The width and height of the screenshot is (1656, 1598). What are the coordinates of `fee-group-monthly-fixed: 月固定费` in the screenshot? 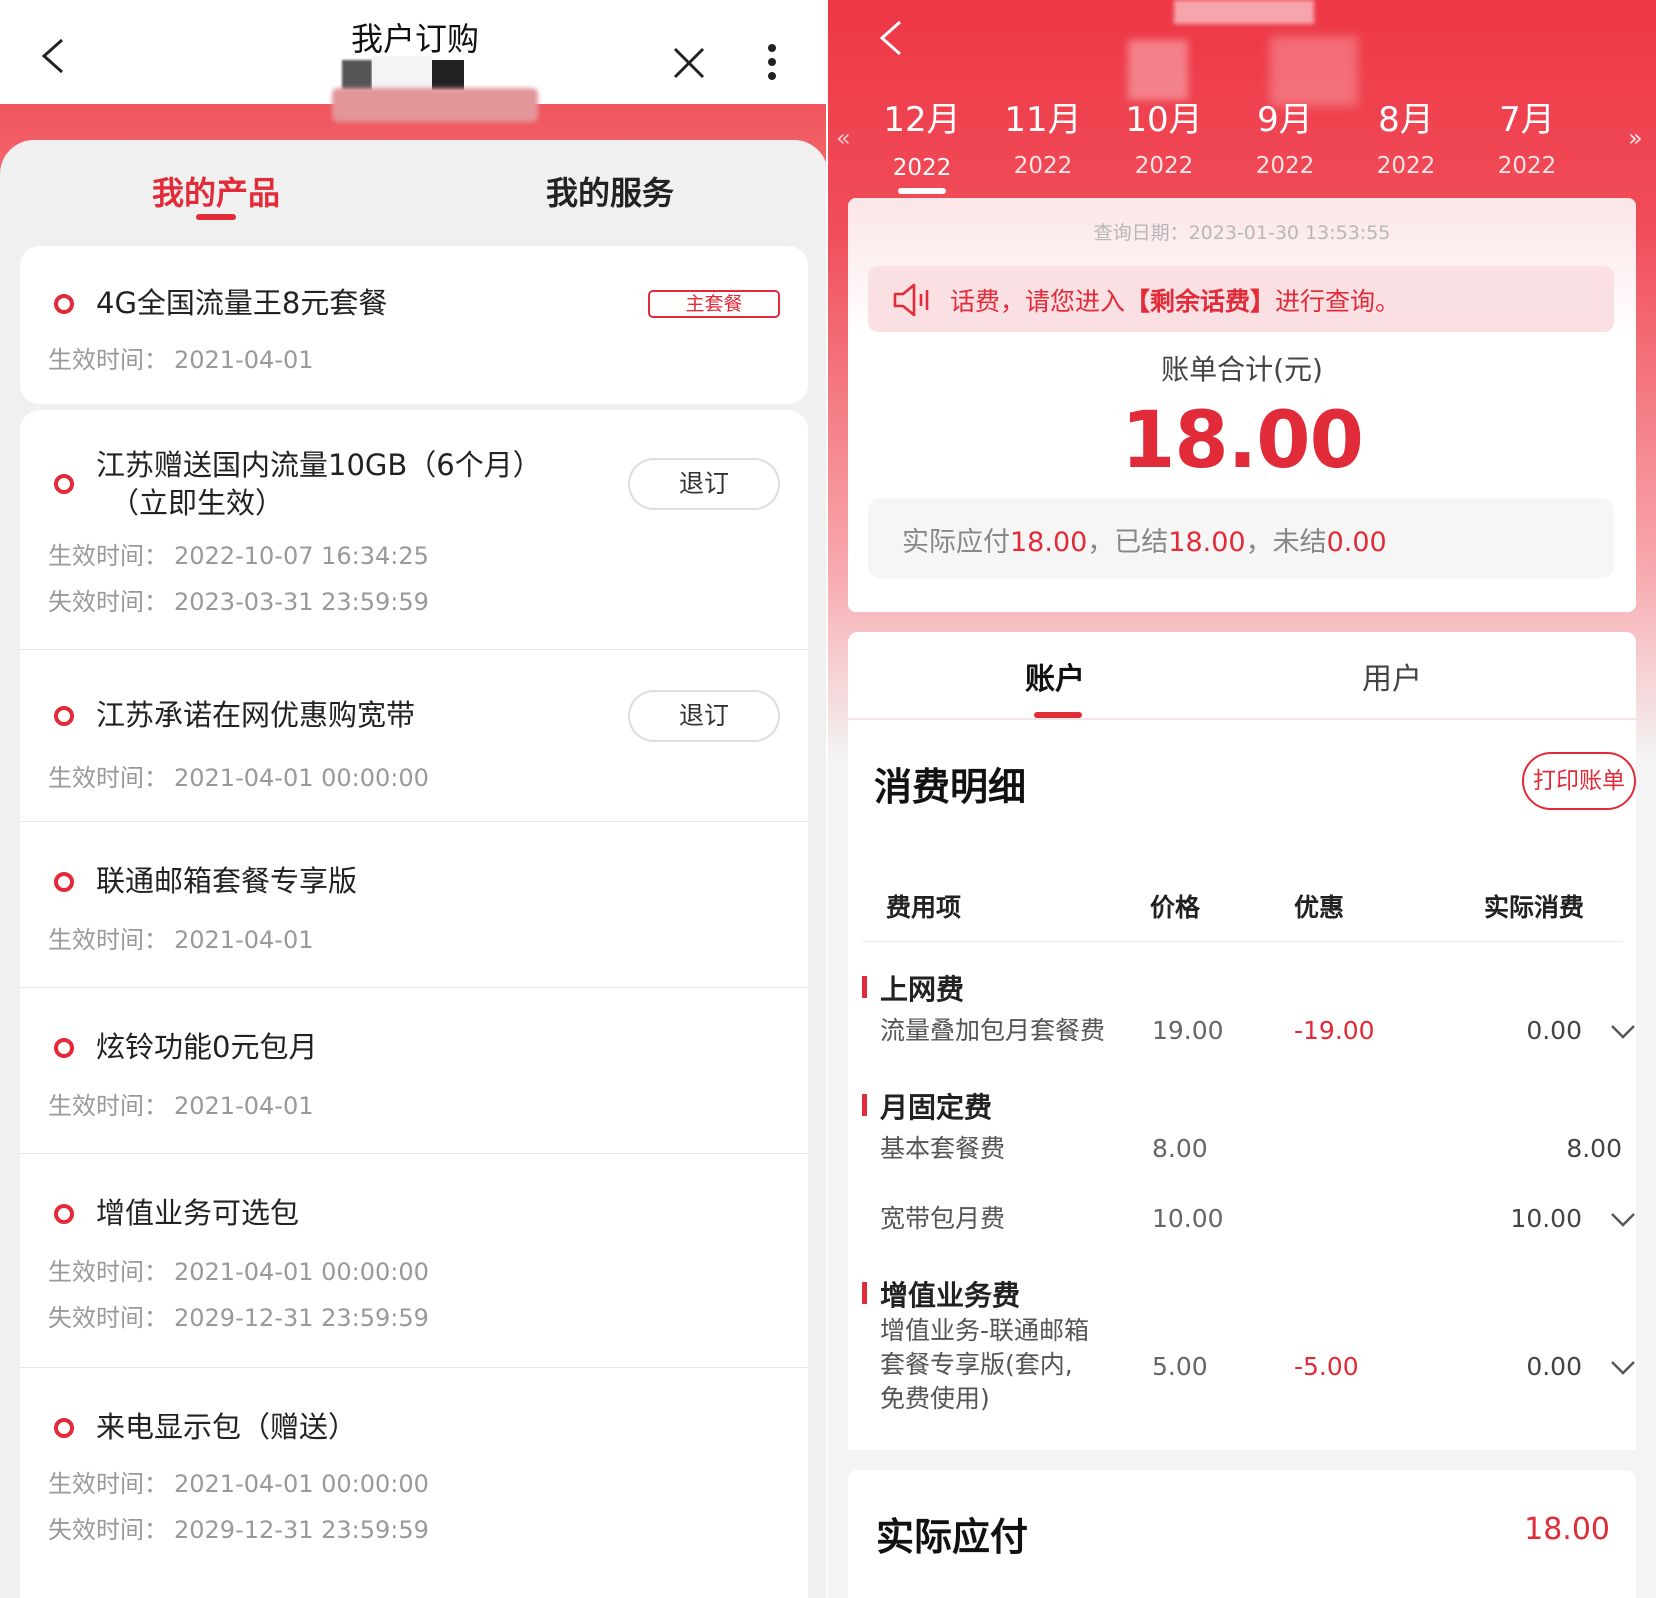 It's located at (927, 1106).